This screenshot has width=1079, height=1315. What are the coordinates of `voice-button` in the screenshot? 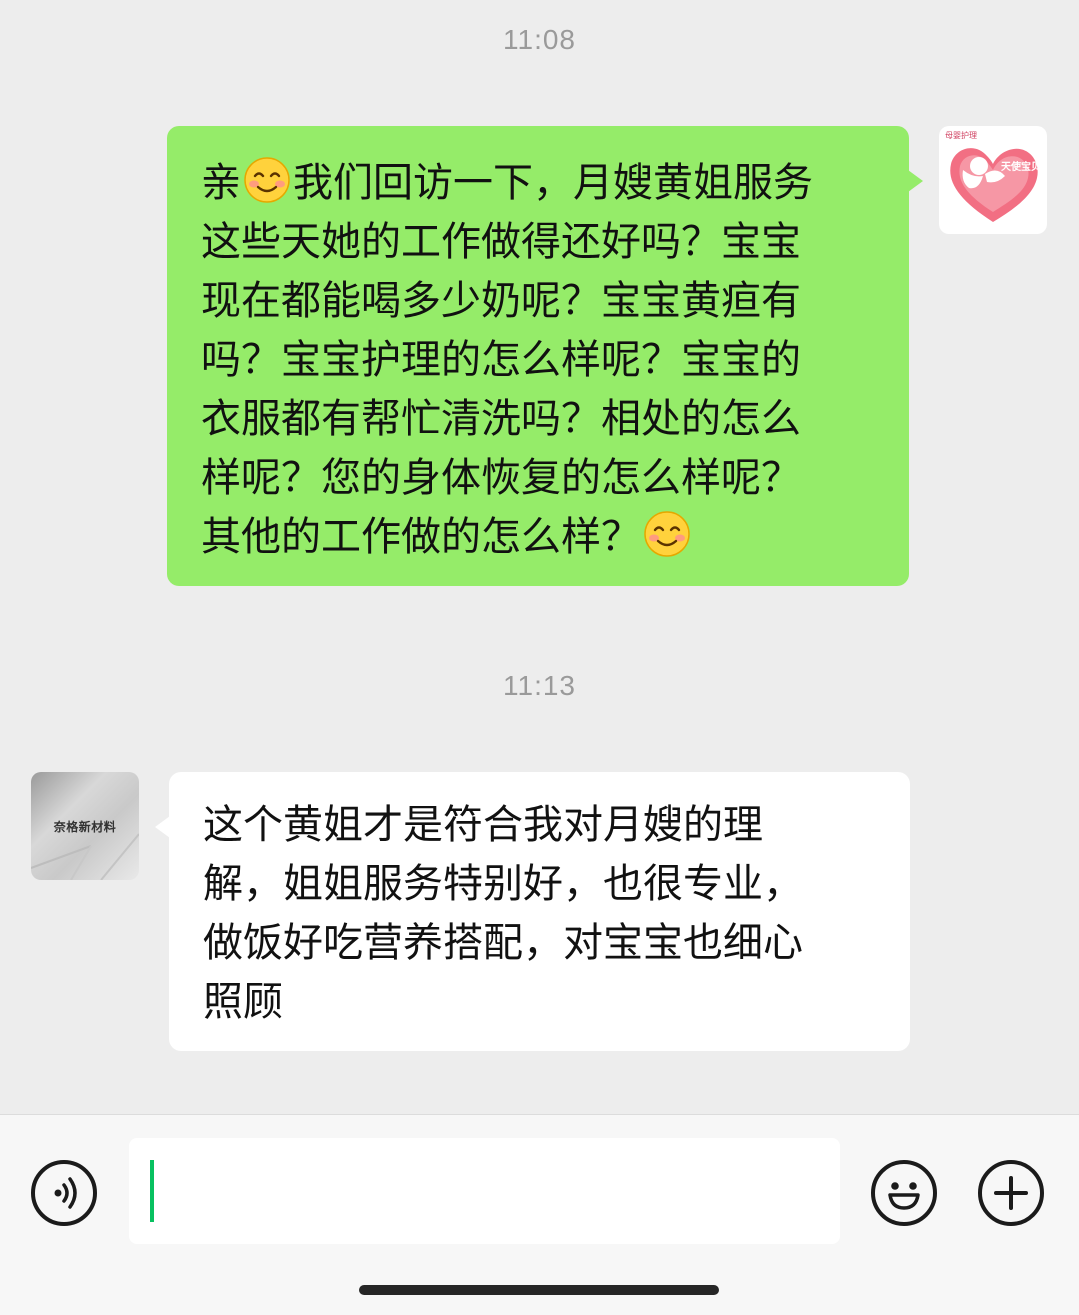 It's located at (64, 1193).